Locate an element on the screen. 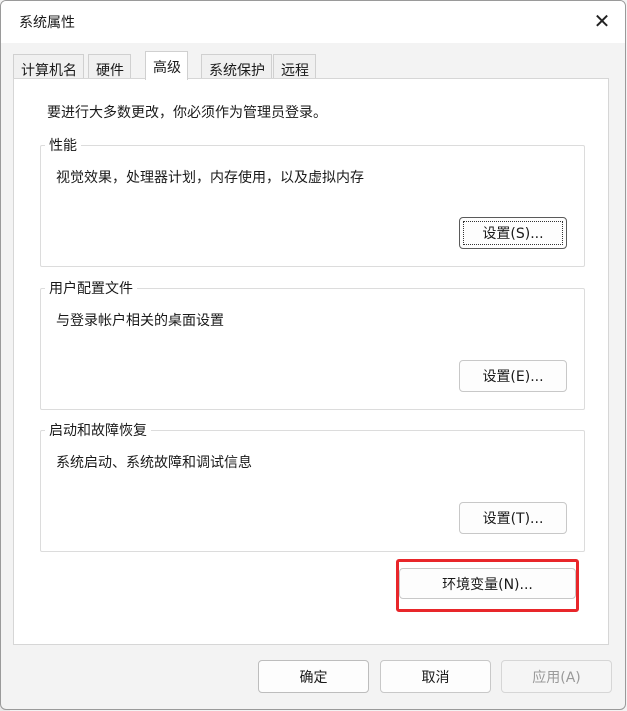  performance-description: 视觉效果，处理器计划，内存使用，以及虚拟内存 is located at coordinates (210, 178).